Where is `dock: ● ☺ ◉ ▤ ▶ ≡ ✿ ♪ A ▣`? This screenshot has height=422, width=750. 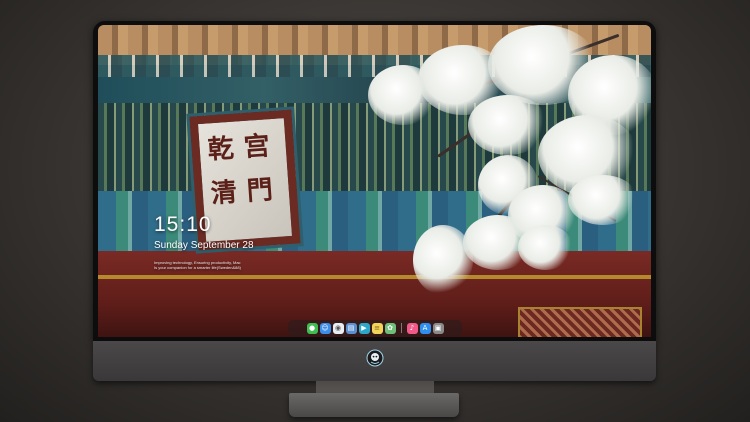 dock: ● ☺ ◉ ▤ ▶ ≡ ✿ ♪ A ▣ is located at coordinates (375, 328).